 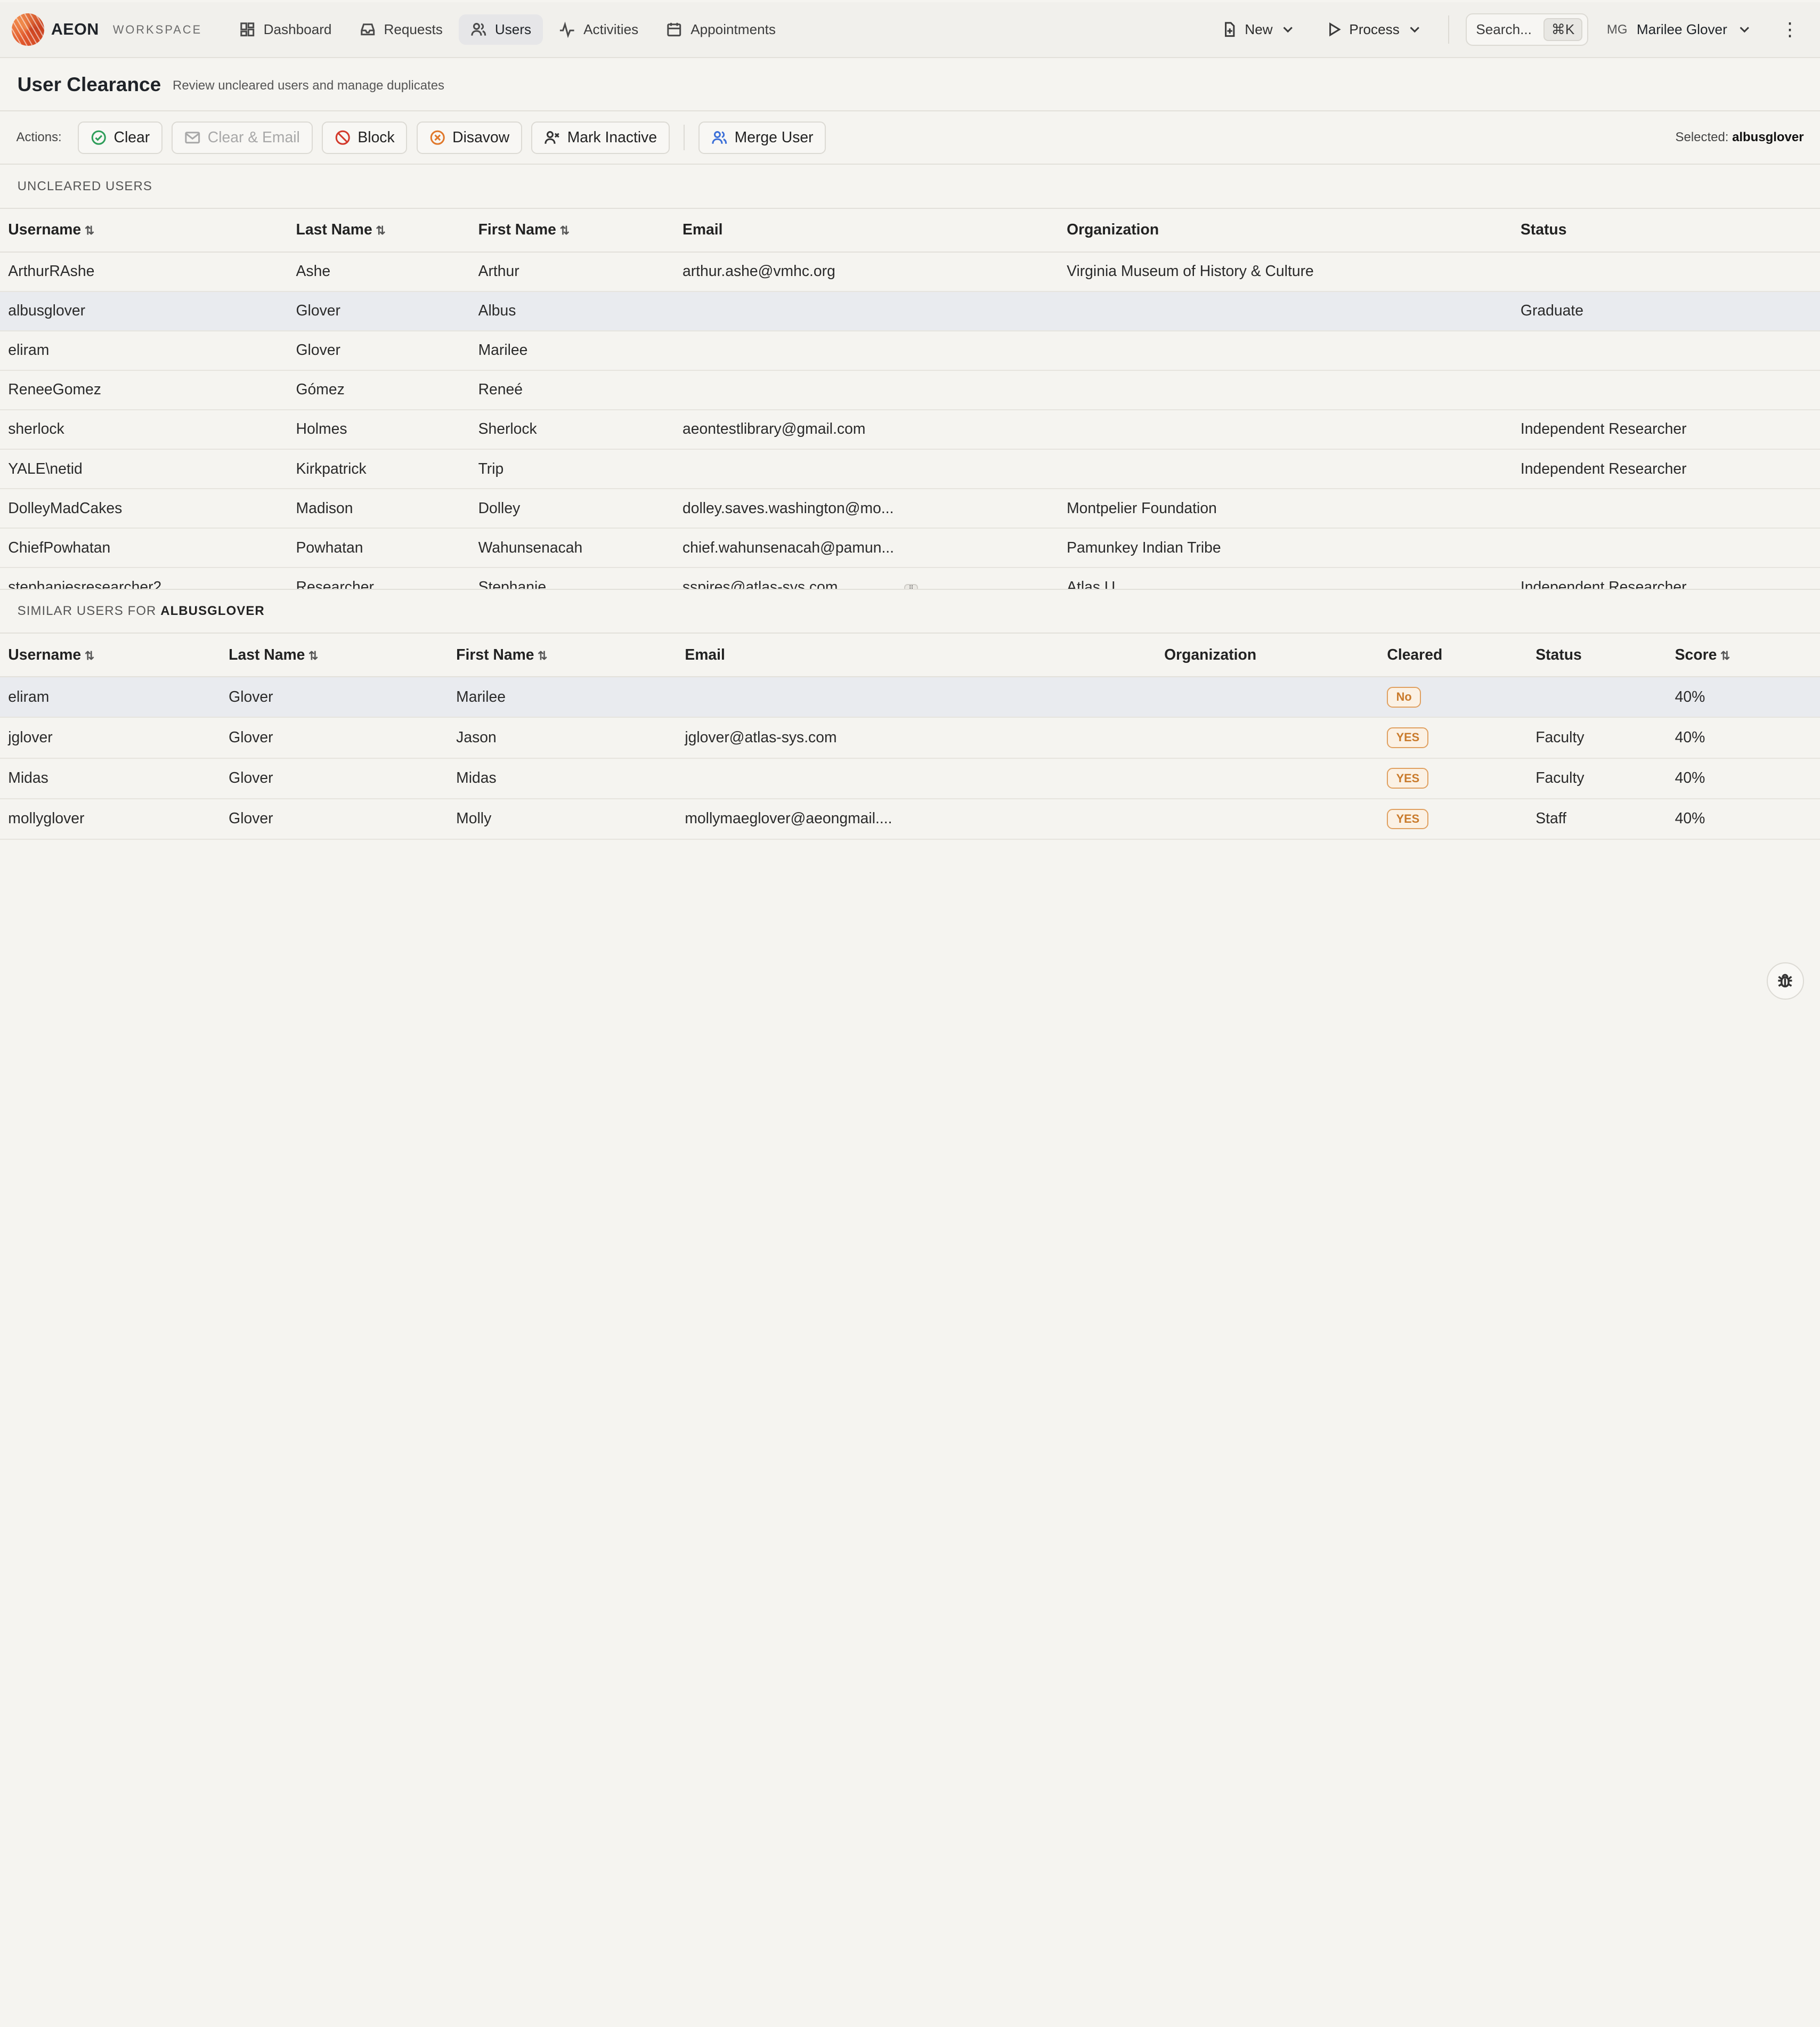 I want to click on selected-indicator: Selected: albusglover, so click(x=1740, y=138).